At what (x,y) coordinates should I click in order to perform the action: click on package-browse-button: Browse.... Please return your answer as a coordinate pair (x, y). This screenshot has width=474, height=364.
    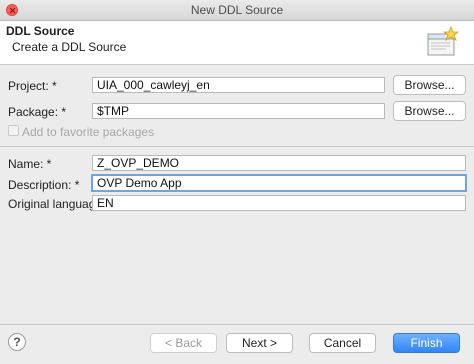
    Looking at the image, I should click on (429, 111).